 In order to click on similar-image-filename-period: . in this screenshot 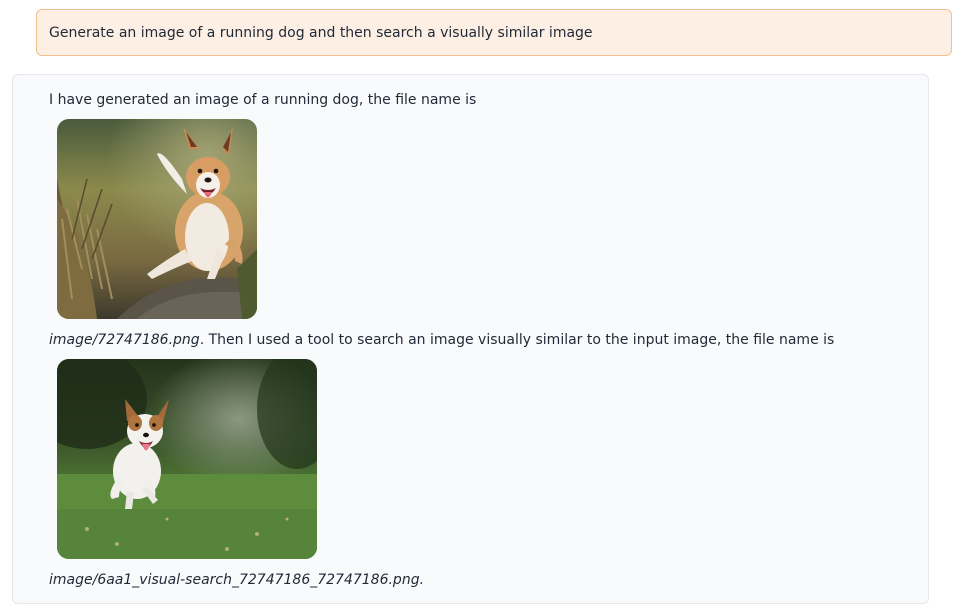, I will do `click(422, 580)`.